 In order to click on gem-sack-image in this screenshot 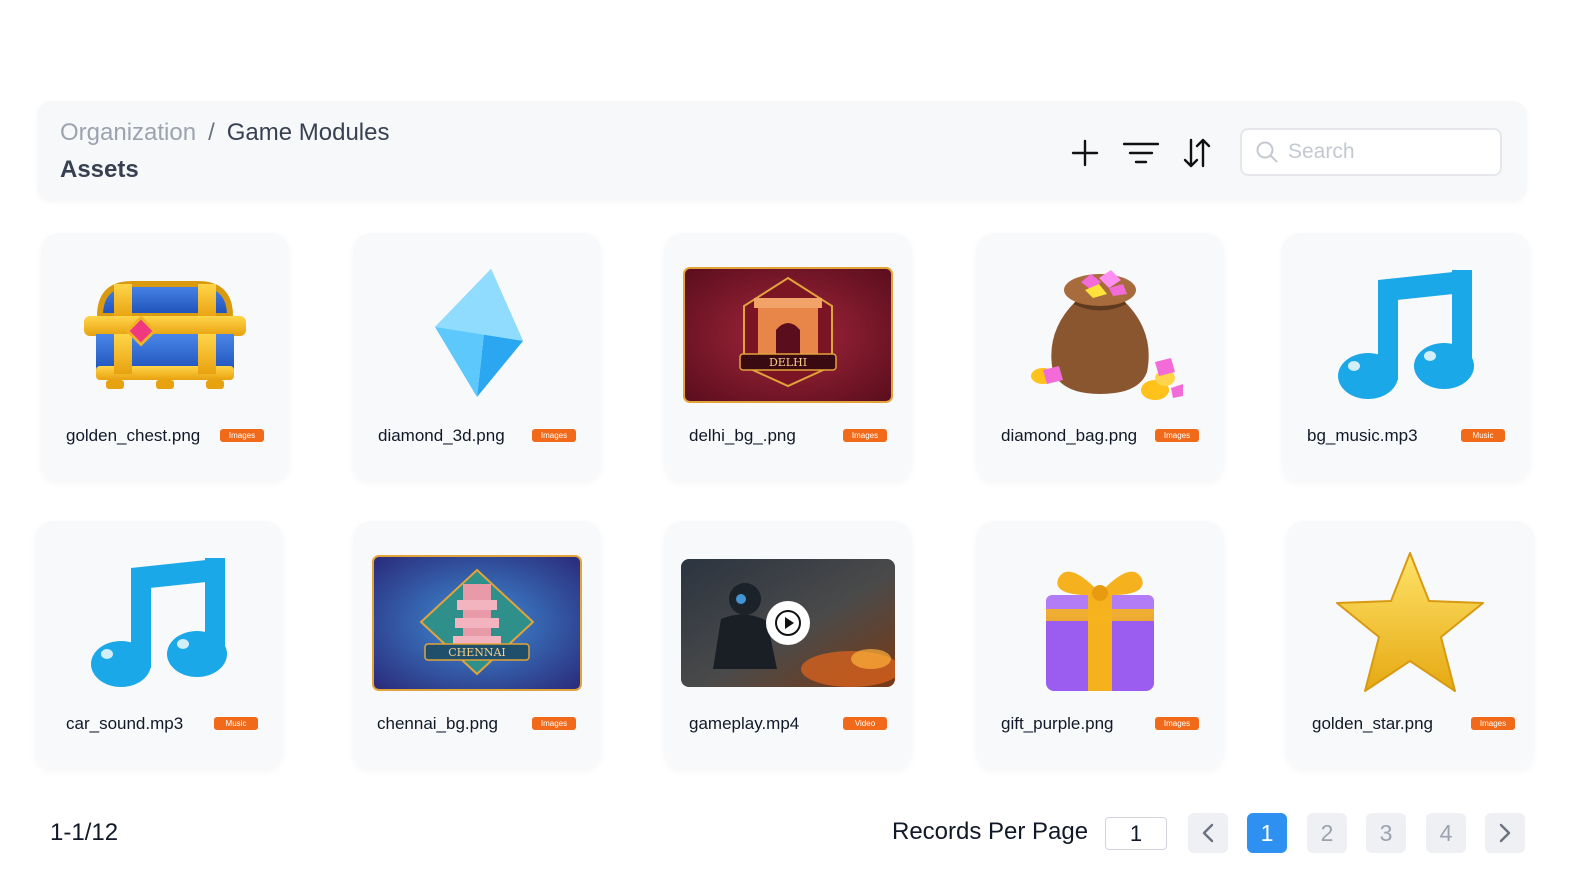, I will do `click(1107, 335)`.